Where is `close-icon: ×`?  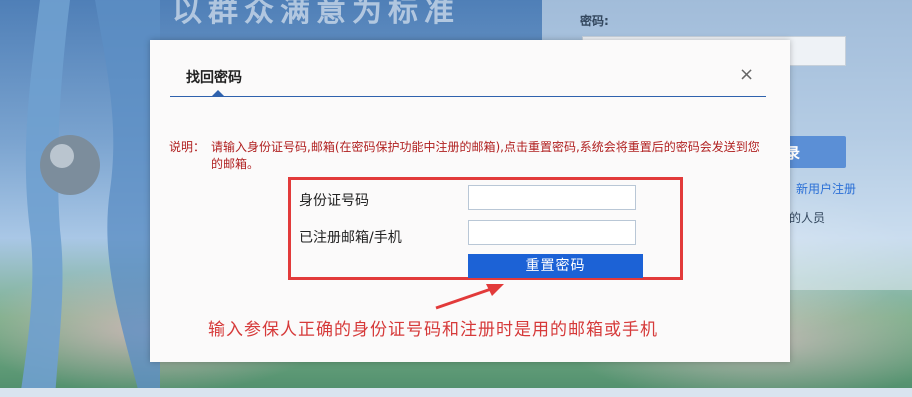 close-icon: × is located at coordinates (746, 74).